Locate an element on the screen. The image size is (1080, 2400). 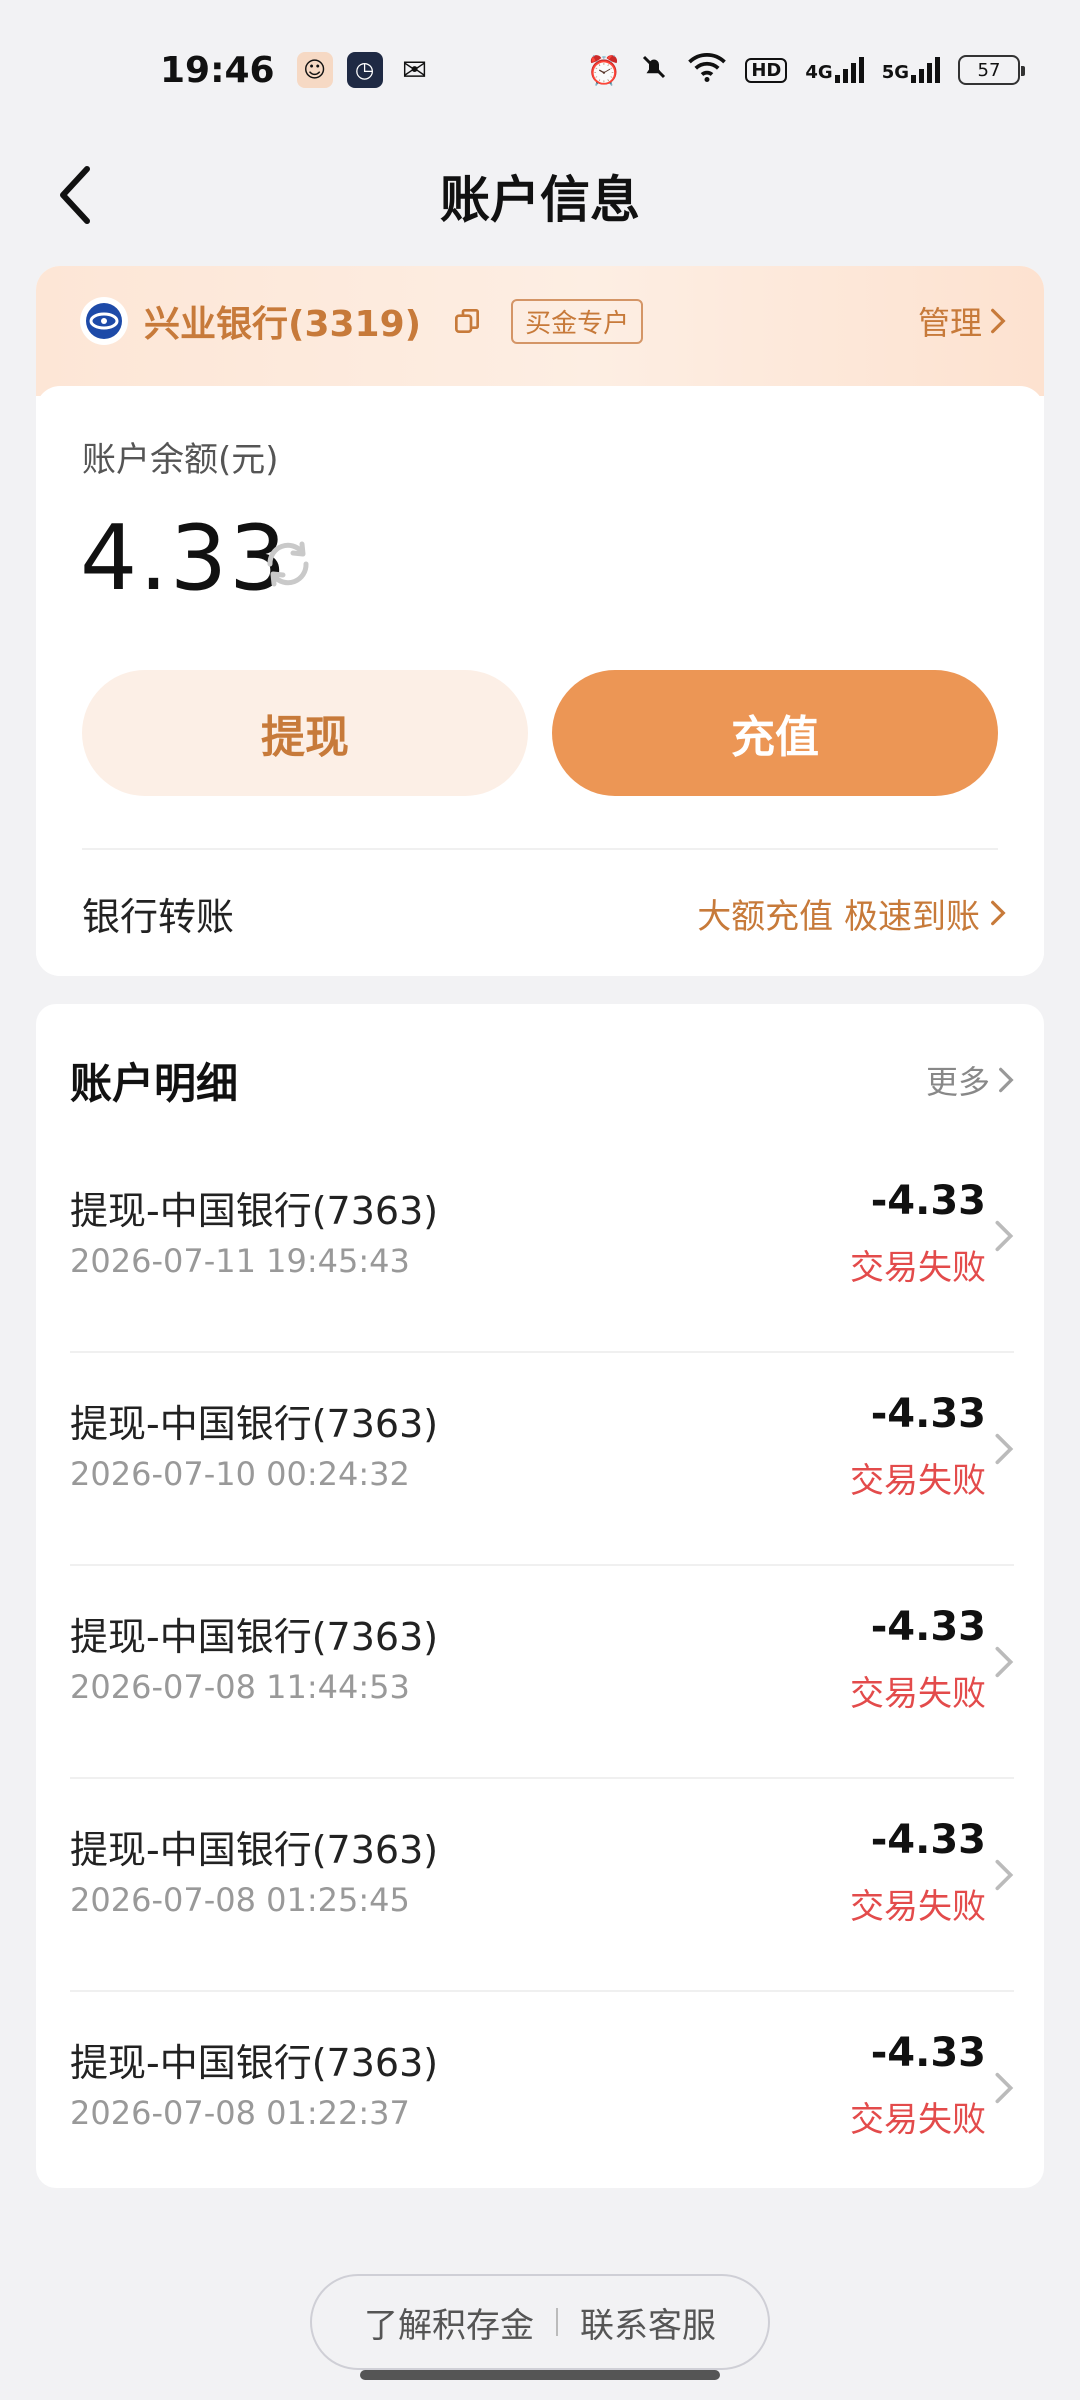
customer-service-link: 联系客服 is located at coordinates (648, 2322).